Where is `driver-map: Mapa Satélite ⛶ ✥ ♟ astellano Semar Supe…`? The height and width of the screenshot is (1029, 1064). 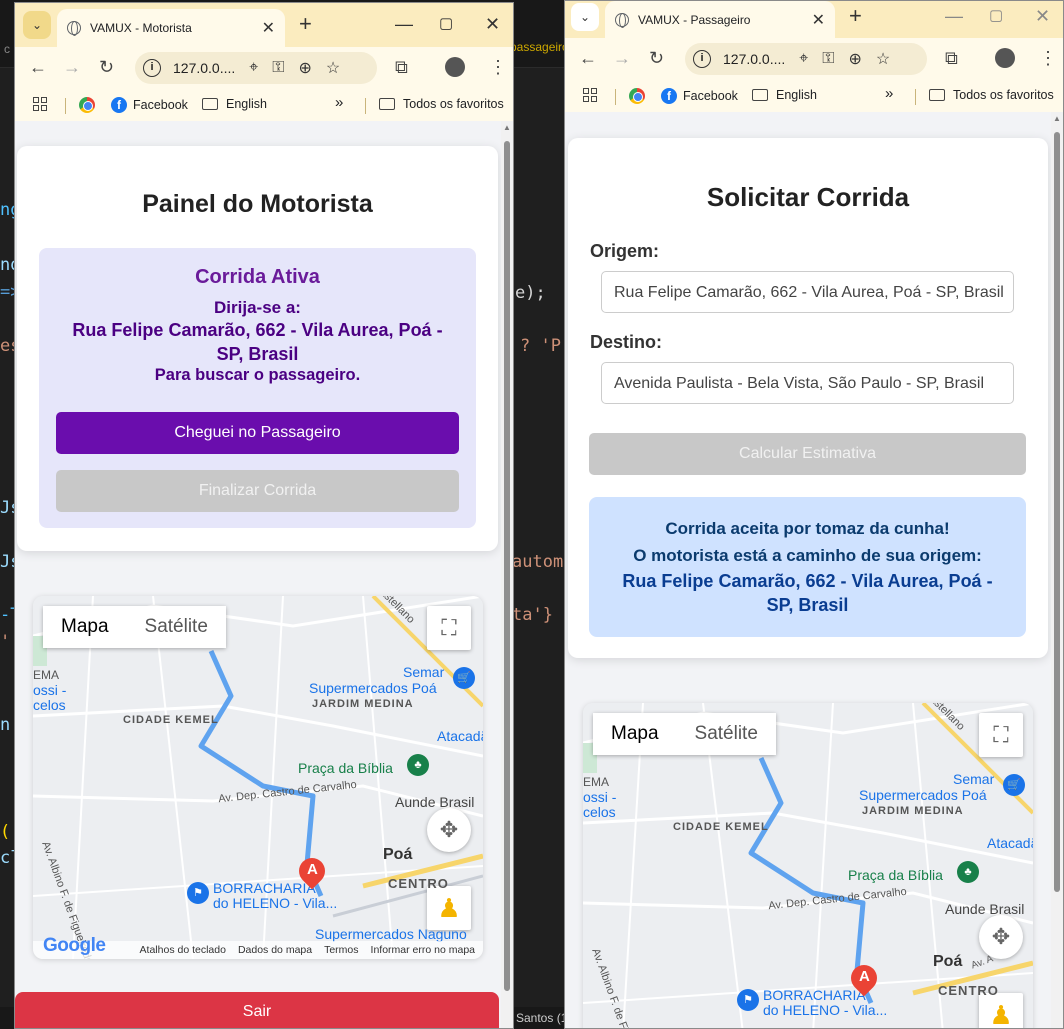 driver-map: Mapa Satélite ⛶ ✥ ♟ astellano Semar Supe… is located at coordinates (258, 777).